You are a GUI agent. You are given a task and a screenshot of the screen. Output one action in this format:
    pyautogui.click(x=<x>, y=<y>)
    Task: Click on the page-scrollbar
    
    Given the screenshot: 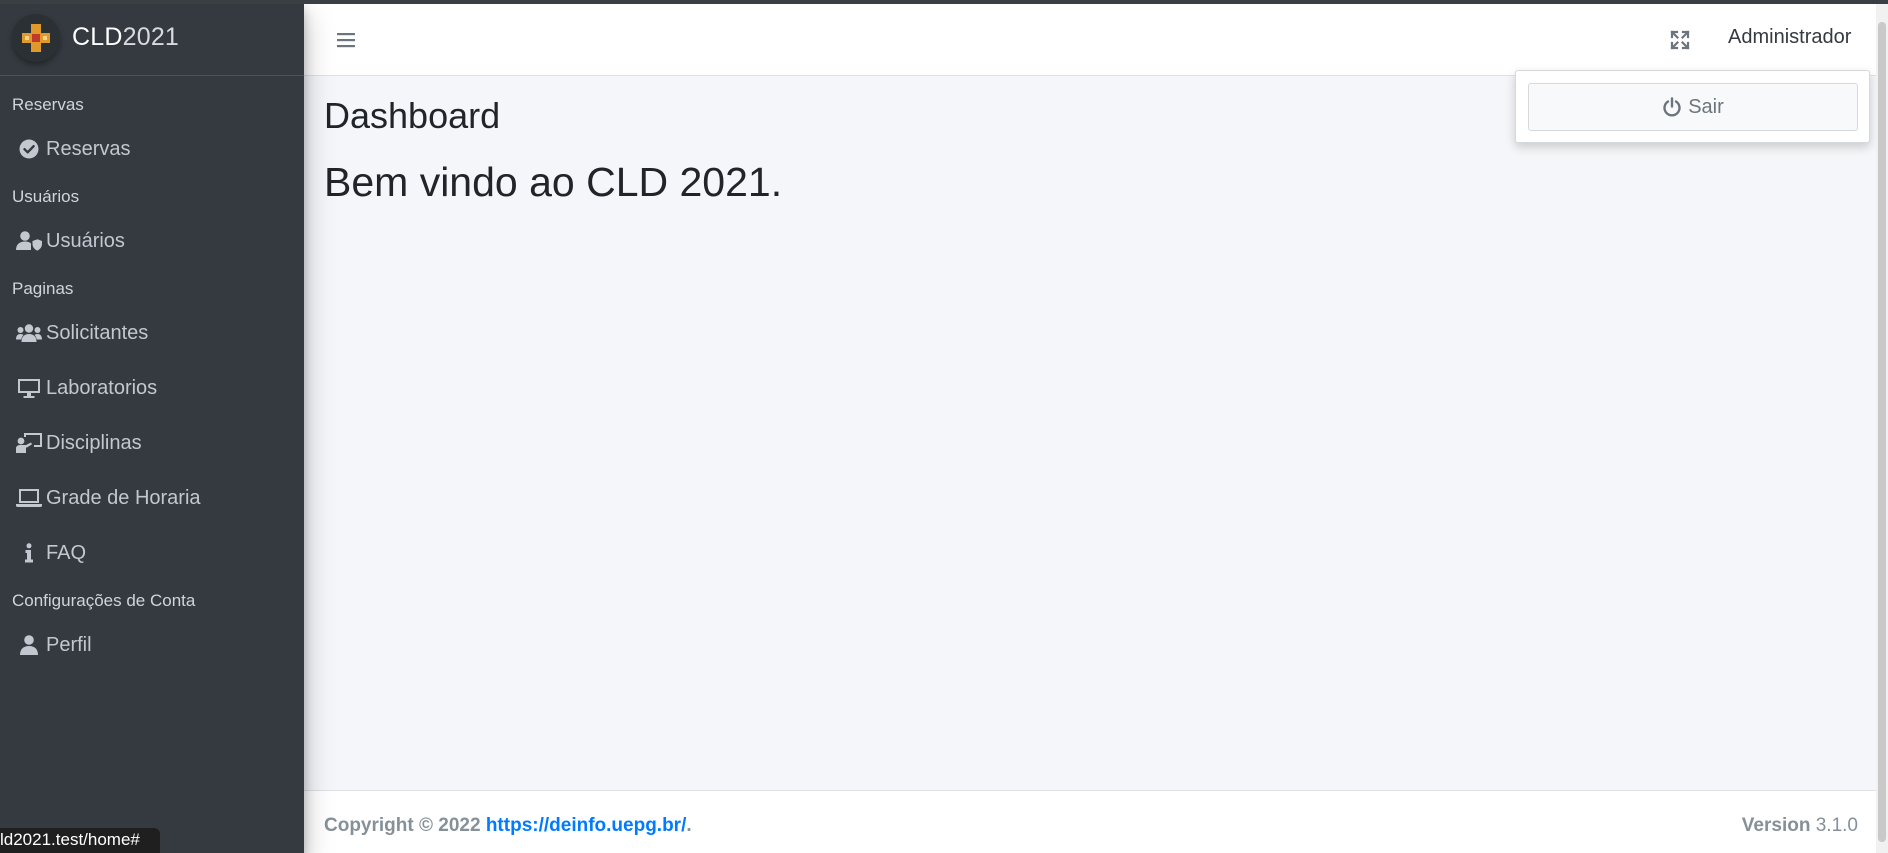 What is the action you would take?
    pyautogui.click(x=1882, y=428)
    